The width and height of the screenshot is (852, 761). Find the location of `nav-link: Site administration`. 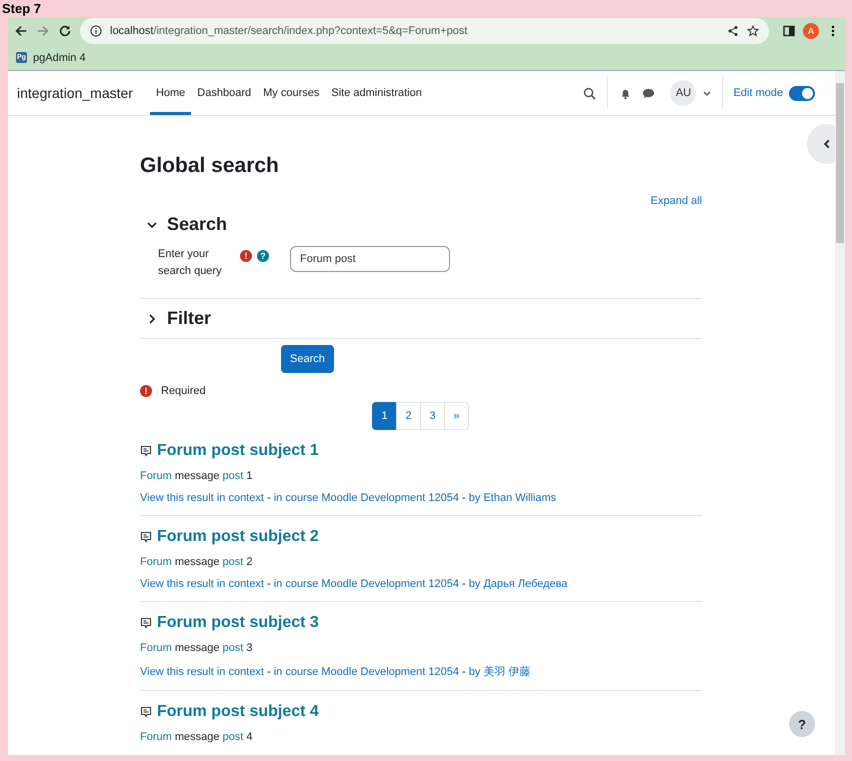

nav-link: Site administration is located at coordinates (376, 93).